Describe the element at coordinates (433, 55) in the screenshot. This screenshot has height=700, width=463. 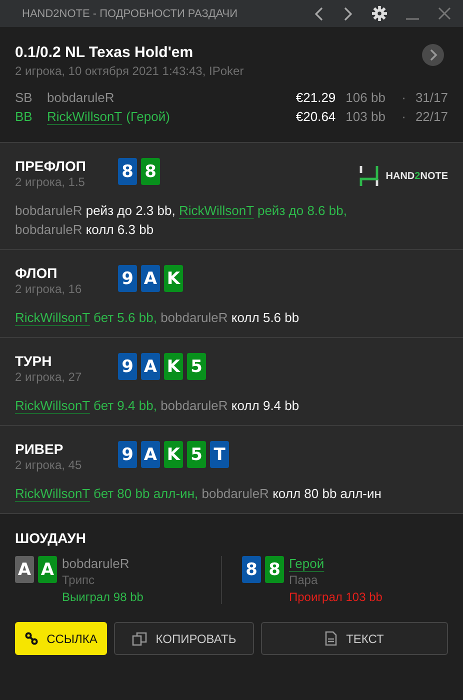
I see `next-icon` at that location.